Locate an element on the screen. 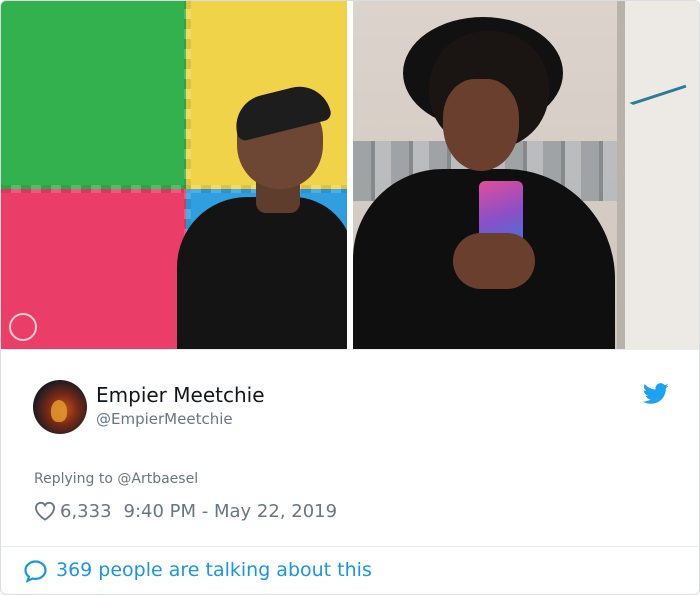 The height and width of the screenshot is (595, 700). author-handle: @EmpierMeetchie is located at coordinates (164, 419).